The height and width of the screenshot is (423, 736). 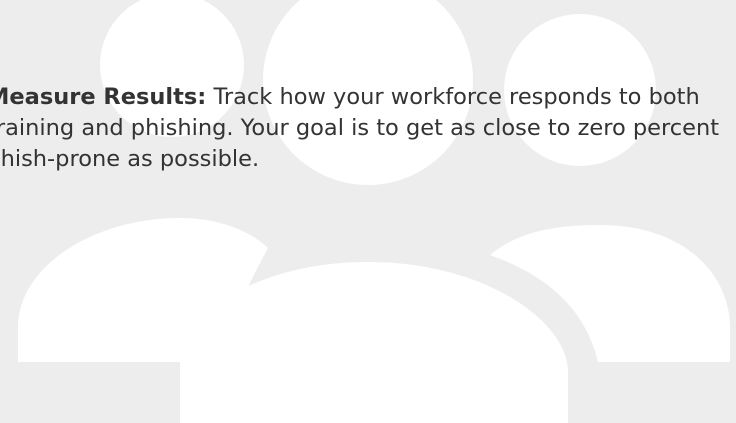 What do you see at coordinates (103, 97) in the screenshot?
I see `measure-results-heading: Measure Results:` at bounding box center [103, 97].